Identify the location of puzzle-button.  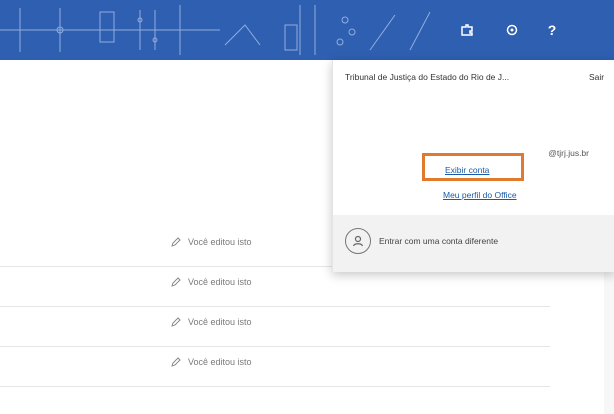
(467, 30).